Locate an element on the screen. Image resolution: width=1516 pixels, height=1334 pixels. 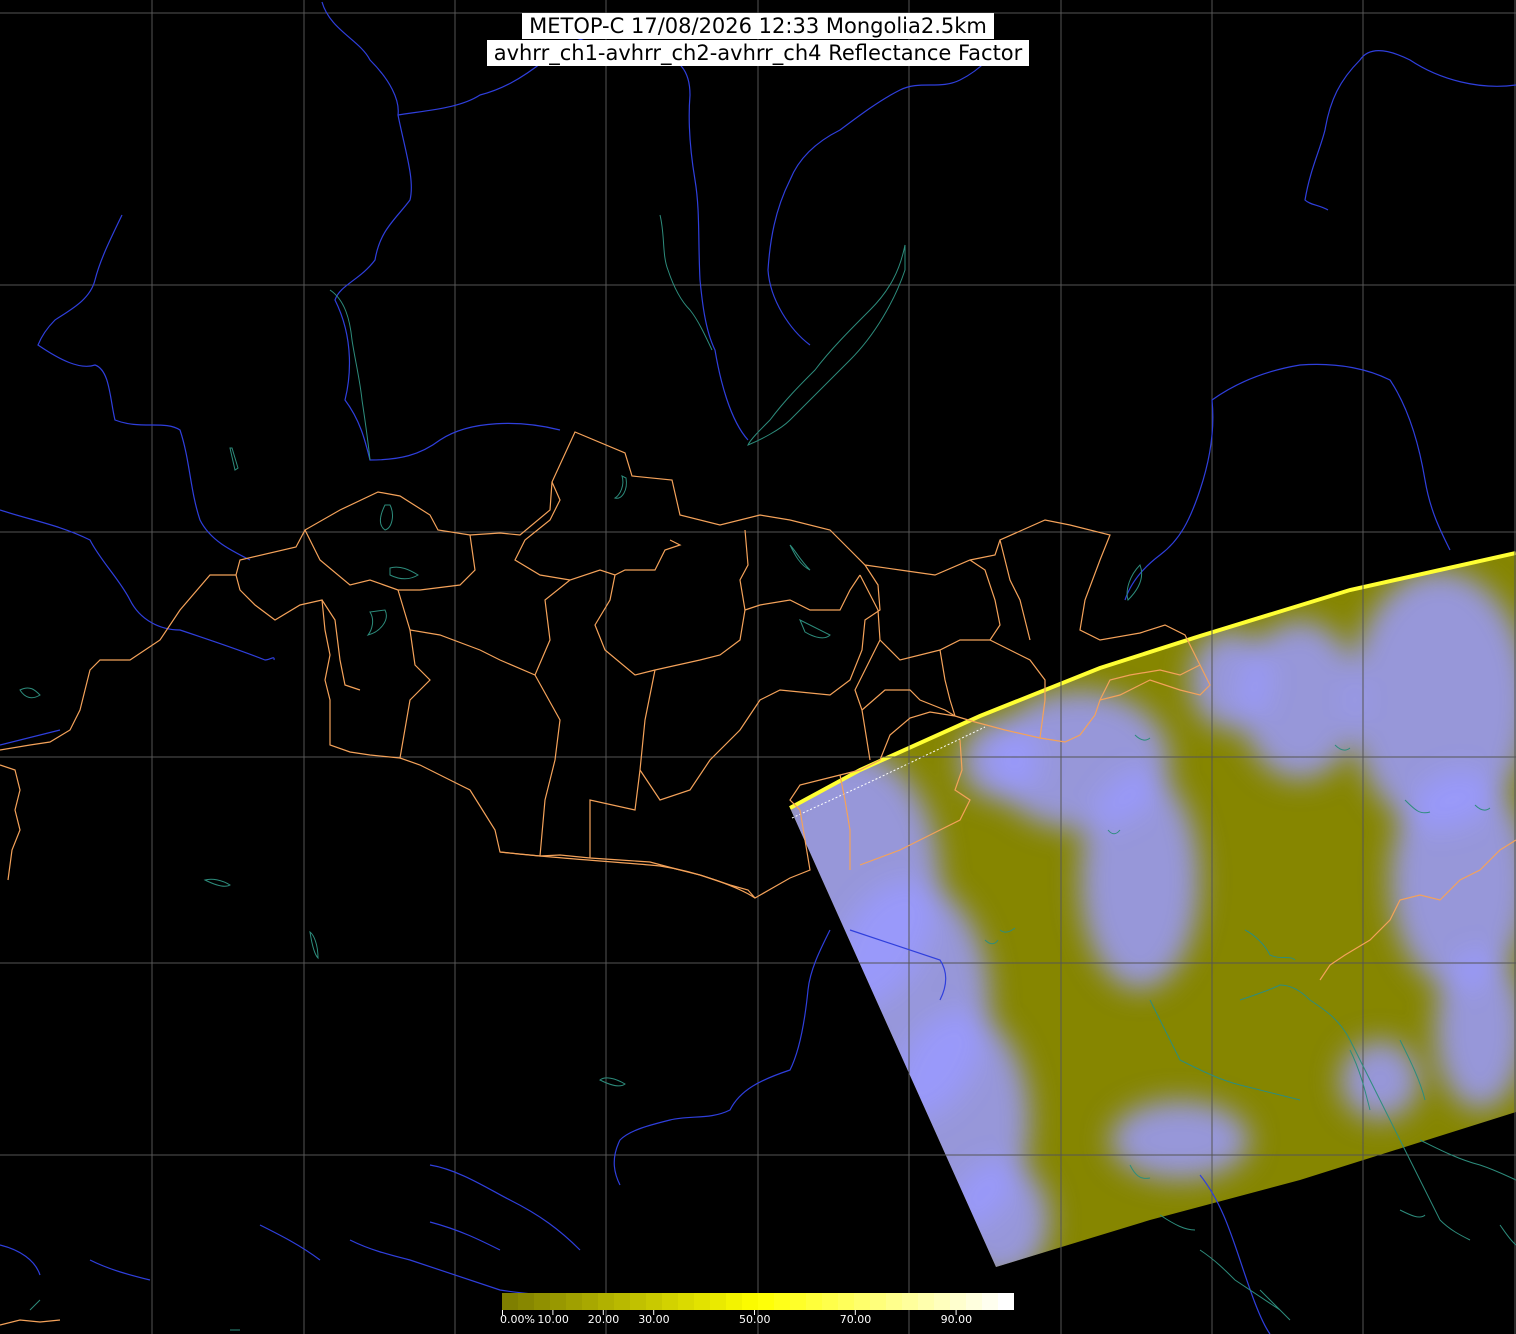
river-yenisei-lake-chain is located at coordinates (350, 375).